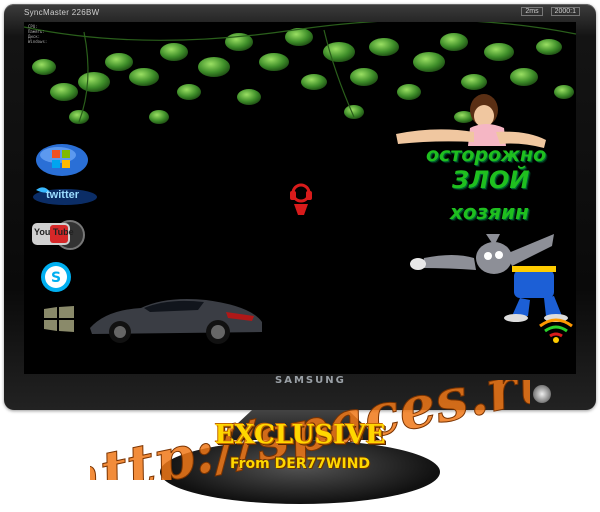  I want to click on youtube-icon: You Tube, so click(58, 234).